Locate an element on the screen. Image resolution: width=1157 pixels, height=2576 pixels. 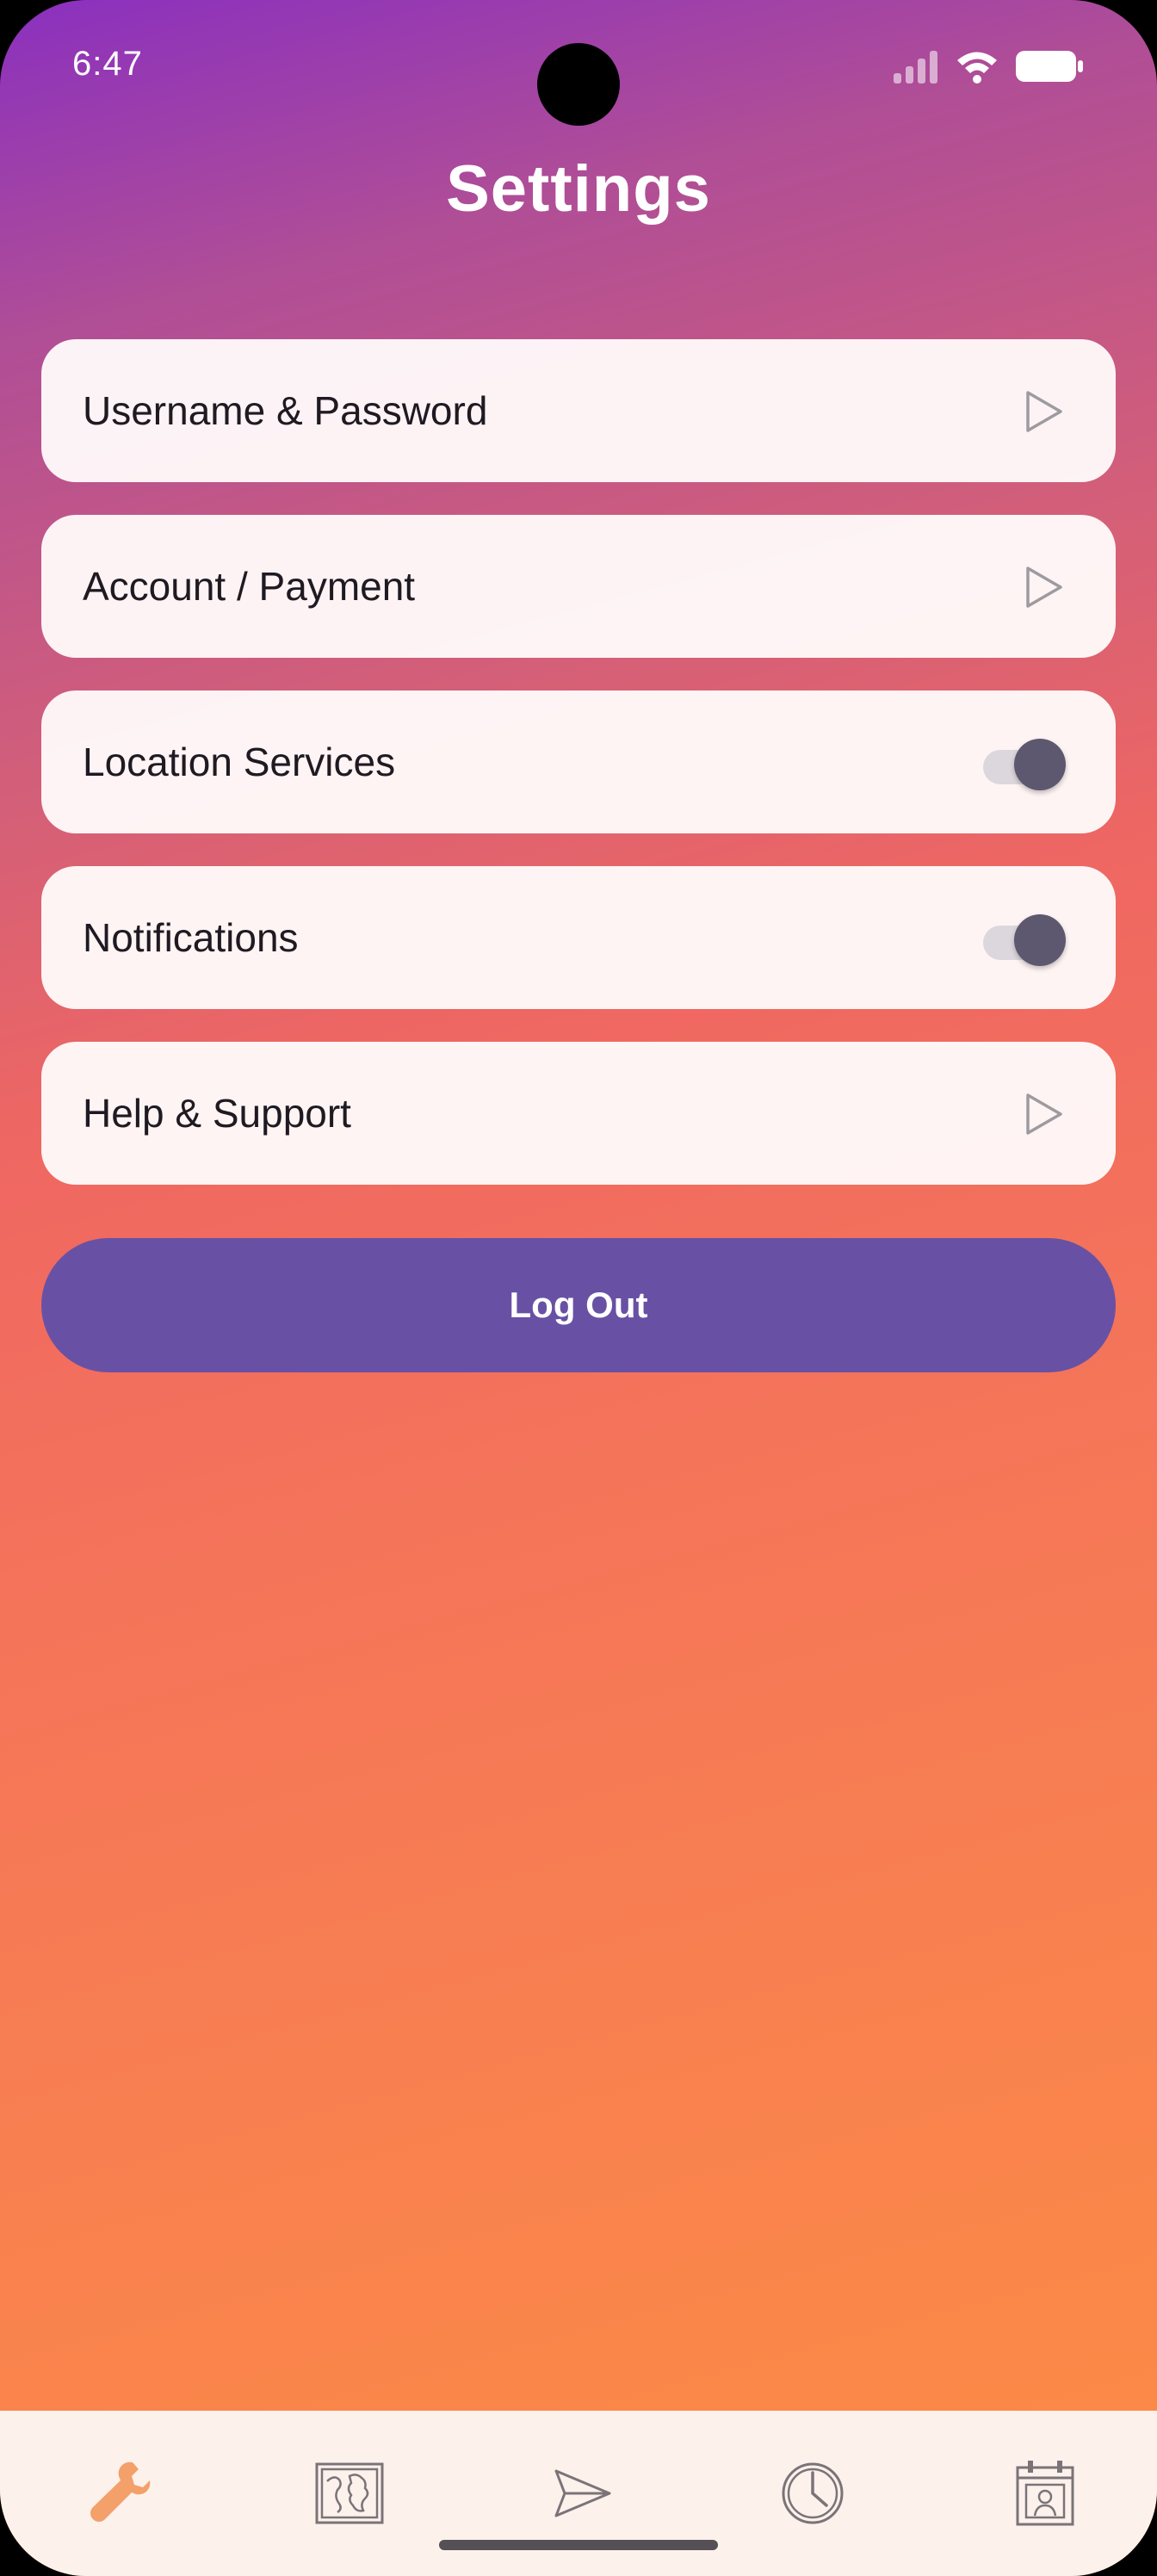
front-camera is located at coordinates (579, 84).